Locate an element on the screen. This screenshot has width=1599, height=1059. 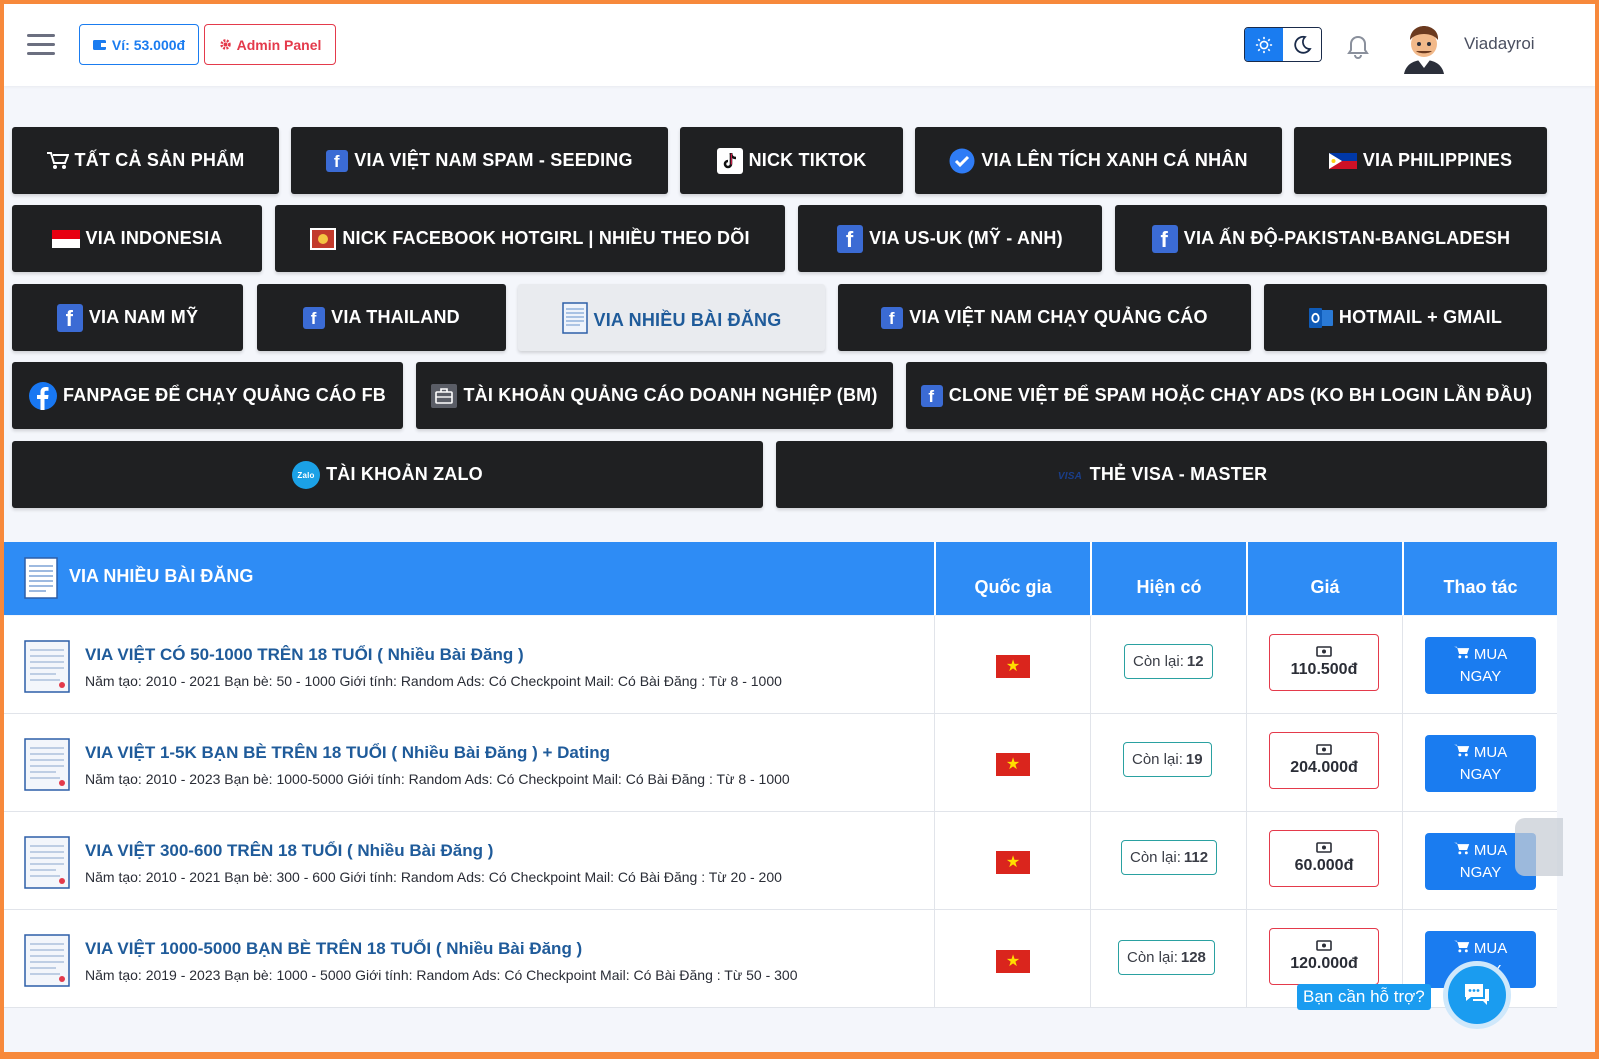
price-box: 60.000đ is located at coordinates (1324, 858).